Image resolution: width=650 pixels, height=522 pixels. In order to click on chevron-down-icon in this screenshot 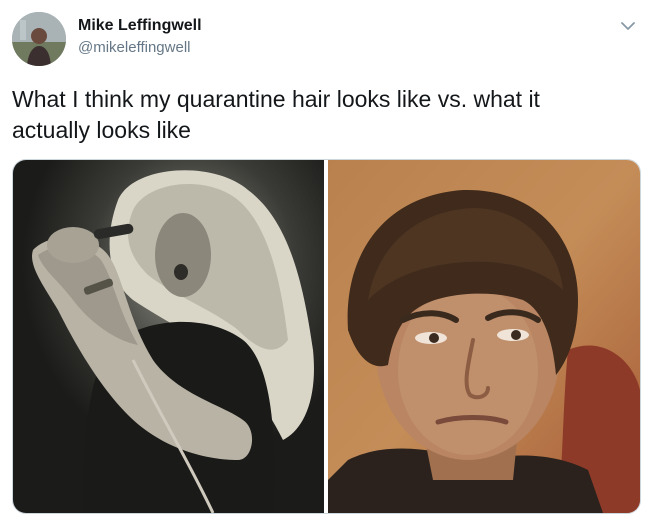, I will do `click(628, 26)`.